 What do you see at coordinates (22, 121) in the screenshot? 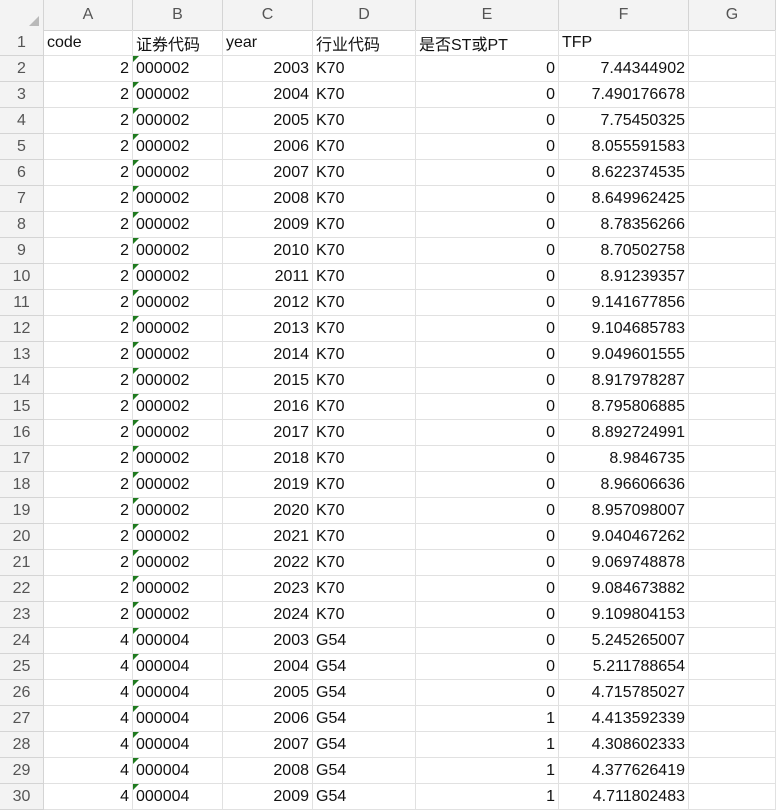
I see `row-number: 4` at bounding box center [22, 121].